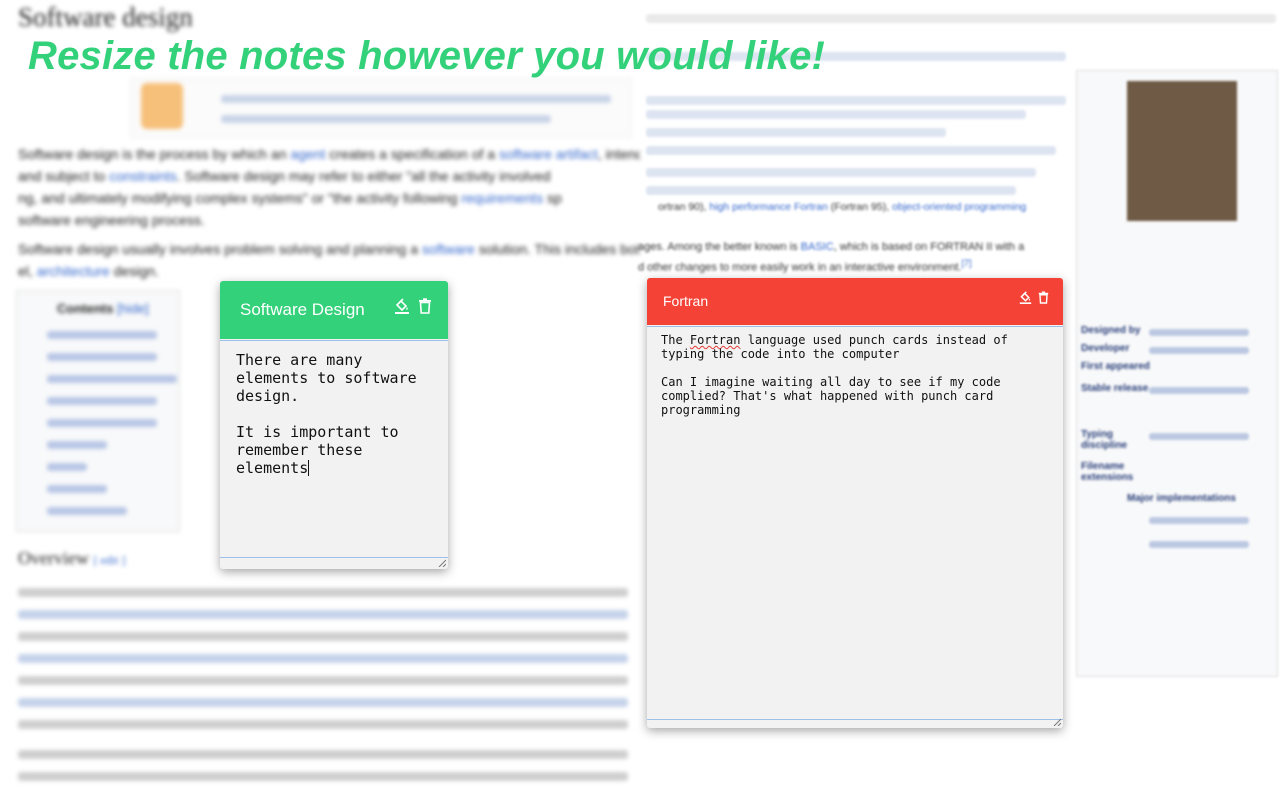 This screenshot has height=800, width=1280. Describe the element at coordinates (109, 560) in the screenshot. I see `section-edit-link: [ edit ]` at that location.